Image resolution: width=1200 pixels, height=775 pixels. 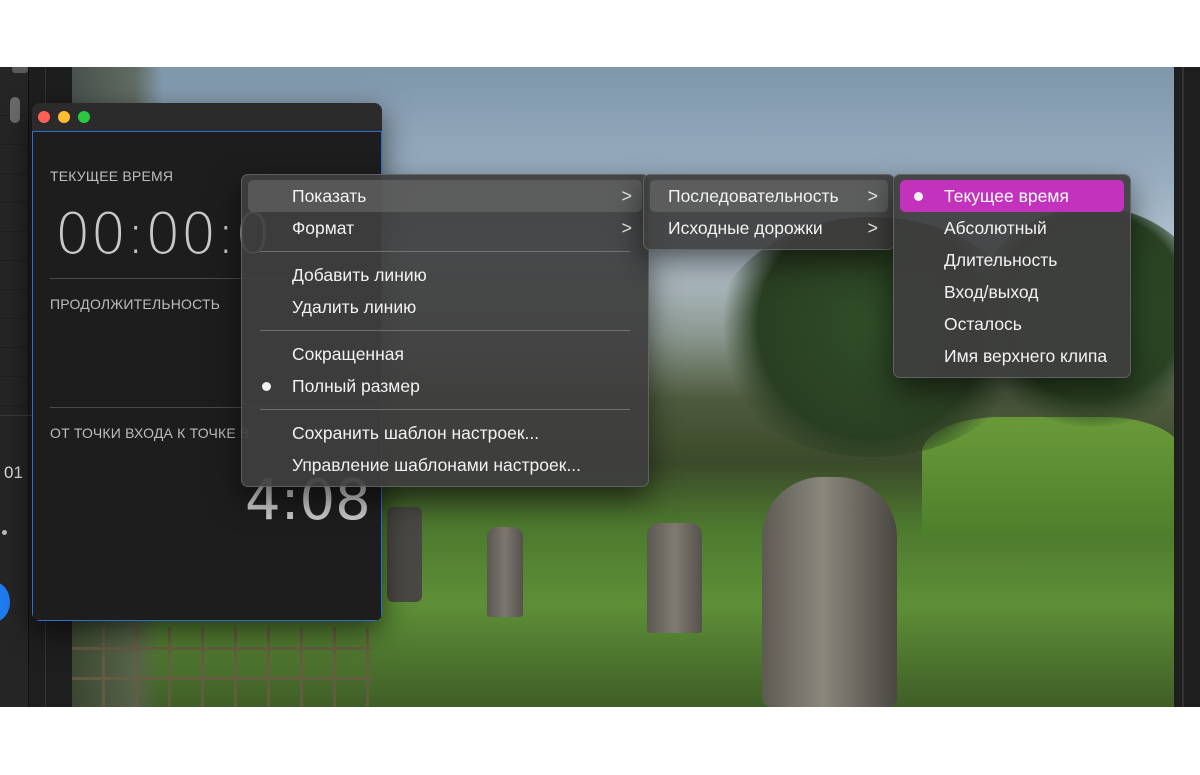 What do you see at coordinates (44, 117) in the screenshot?
I see `close-window-button` at bounding box center [44, 117].